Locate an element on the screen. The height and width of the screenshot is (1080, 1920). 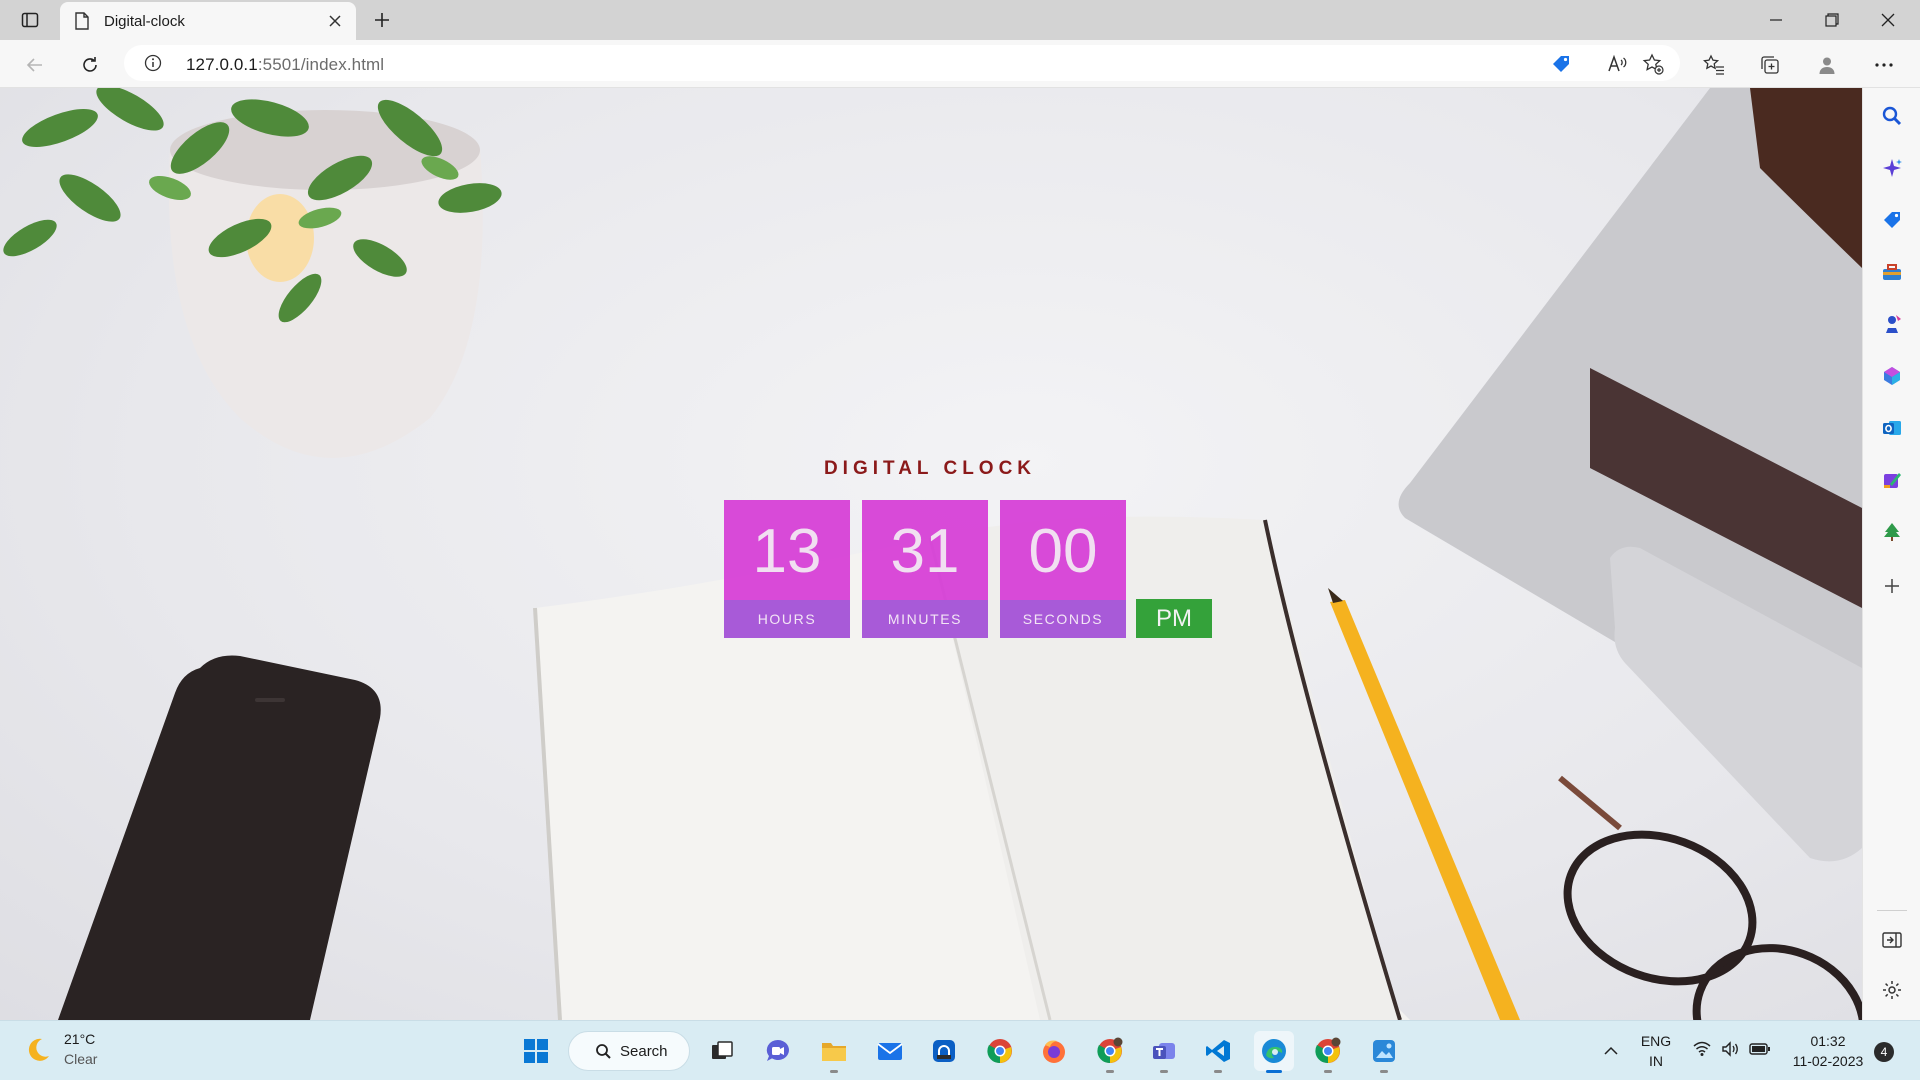
chrome-icon is located at coordinates (1000, 1051).